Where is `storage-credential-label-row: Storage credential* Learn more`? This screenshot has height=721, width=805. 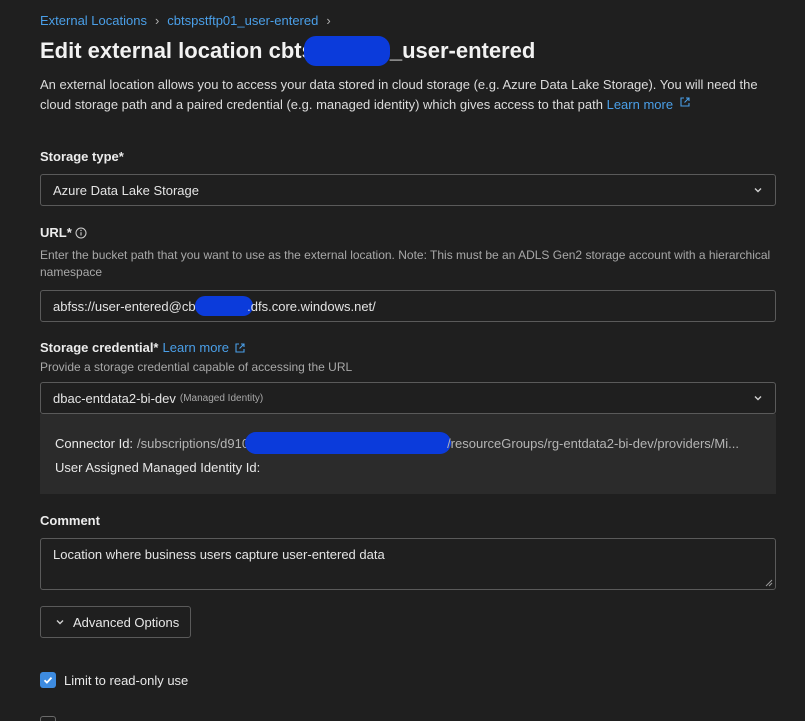
storage-credential-label-row: Storage credential* Learn more is located at coordinates (142, 347).